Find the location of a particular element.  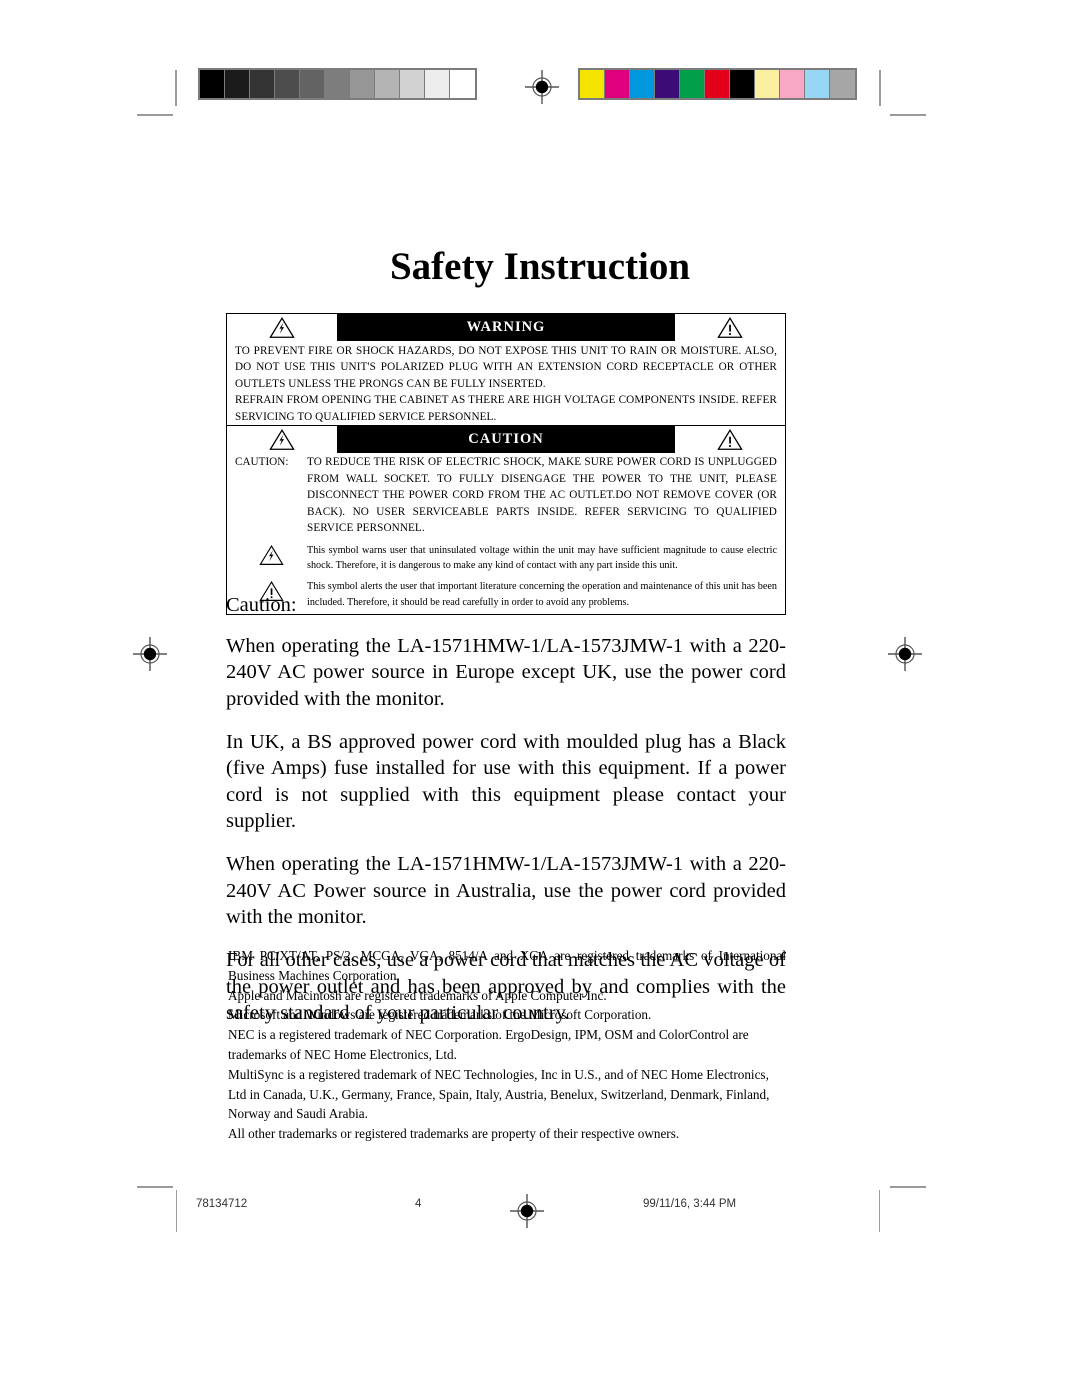

caution-lead: Caution: is located at coordinates (261, 605).